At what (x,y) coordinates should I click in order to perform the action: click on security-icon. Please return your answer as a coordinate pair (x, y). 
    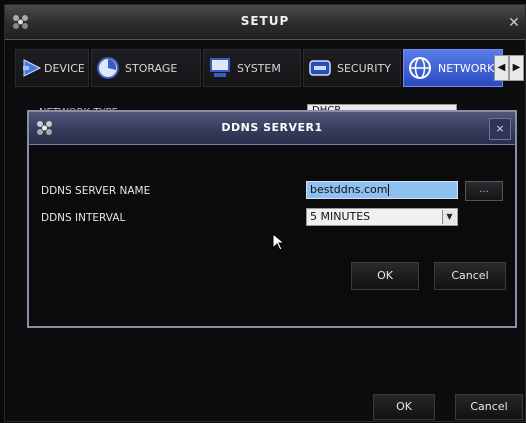
    Looking at the image, I should click on (320, 68).